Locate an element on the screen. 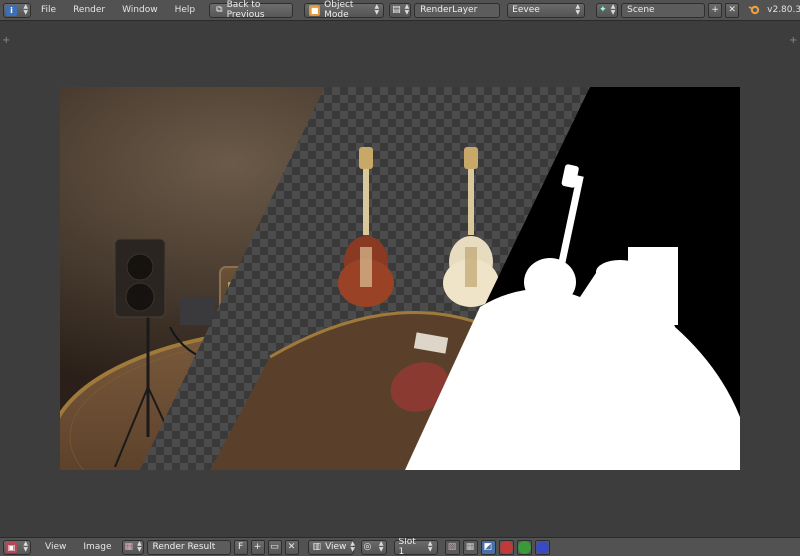 The image size is (800, 556). render-layers-icon: ▤ is located at coordinates (396, 10).